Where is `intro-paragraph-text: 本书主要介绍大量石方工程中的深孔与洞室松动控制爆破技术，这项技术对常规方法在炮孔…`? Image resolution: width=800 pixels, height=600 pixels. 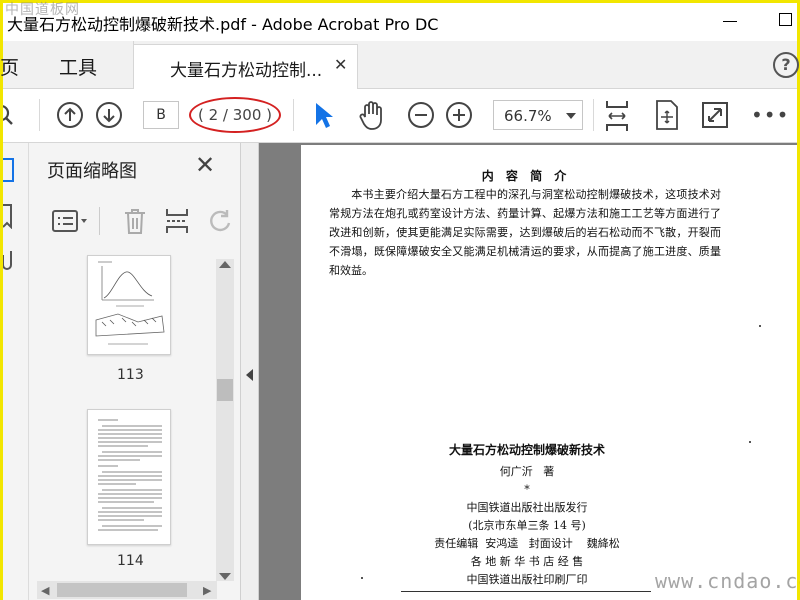 intro-paragraph-text: 本书主要介绍大量石方工程中的深孔与洞室松动控制爆破技术，这项技术对常规方法在炮孔… is located at coordinates (525, 232).